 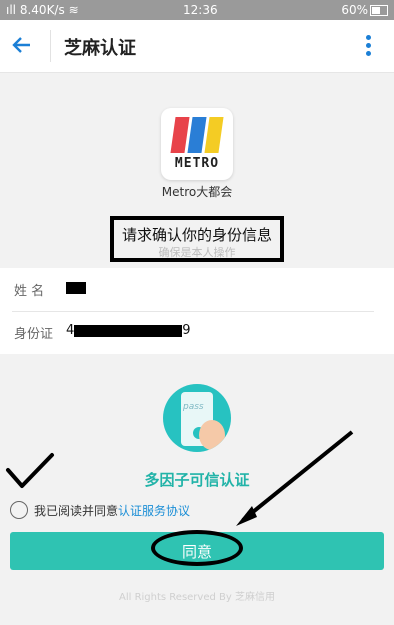 What do you see at coordinates (180, 478) in the screenshot?
I see `annotation-overlay` at bounding box center [180, 478].